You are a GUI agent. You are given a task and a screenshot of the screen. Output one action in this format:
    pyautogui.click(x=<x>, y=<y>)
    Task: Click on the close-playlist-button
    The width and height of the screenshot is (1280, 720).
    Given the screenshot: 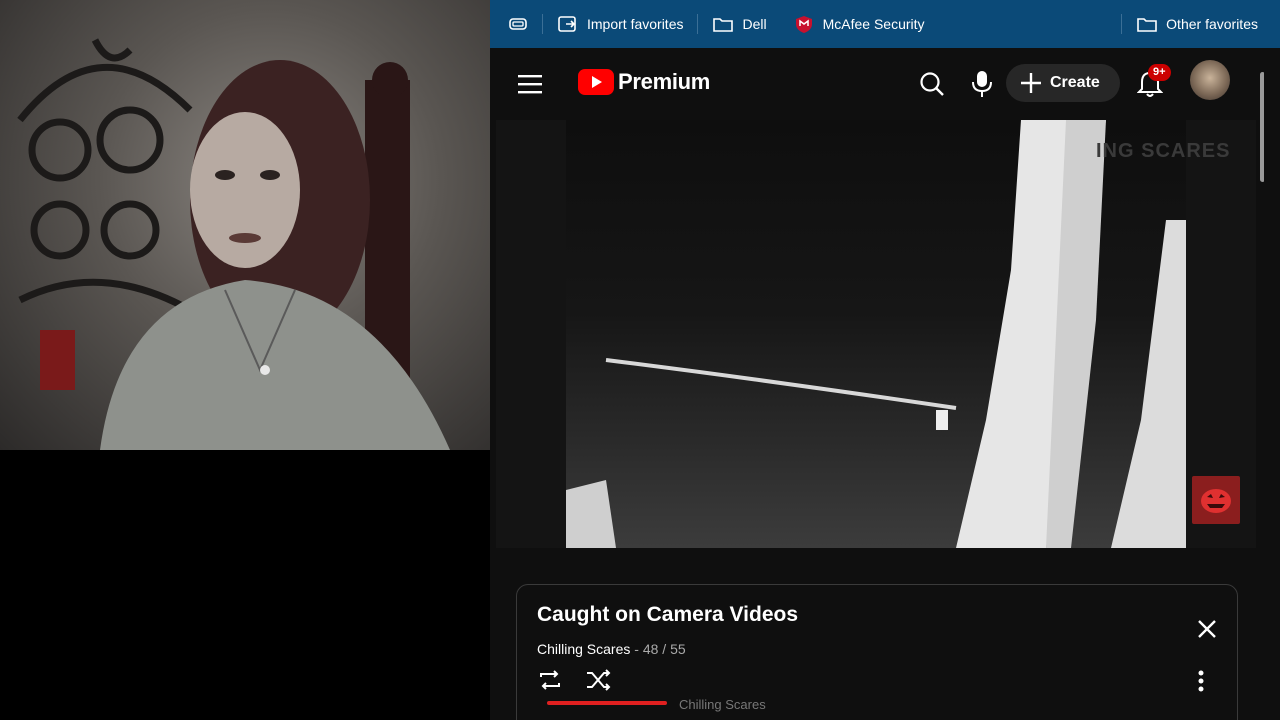 What is the action you would take?
    pyautogui.click(x=1207, y=629)
    